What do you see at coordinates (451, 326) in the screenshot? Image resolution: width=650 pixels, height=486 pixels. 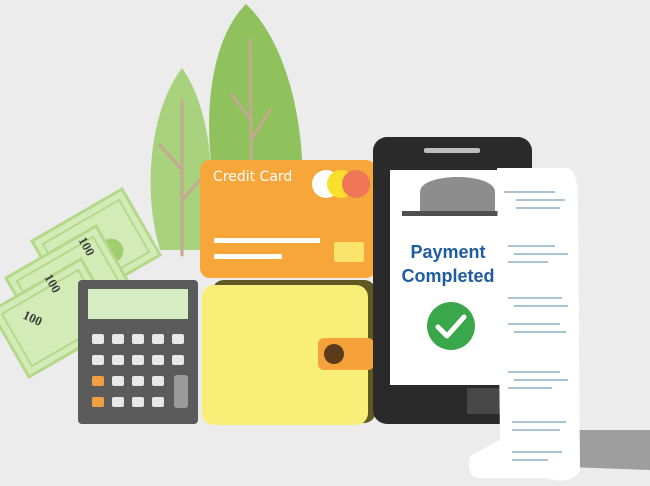 I see `check-icon` at bounding box center [451, 326].